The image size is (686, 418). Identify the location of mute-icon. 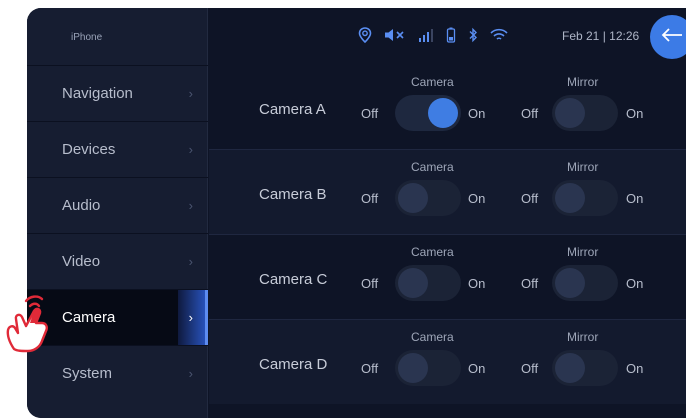
(395, 36).